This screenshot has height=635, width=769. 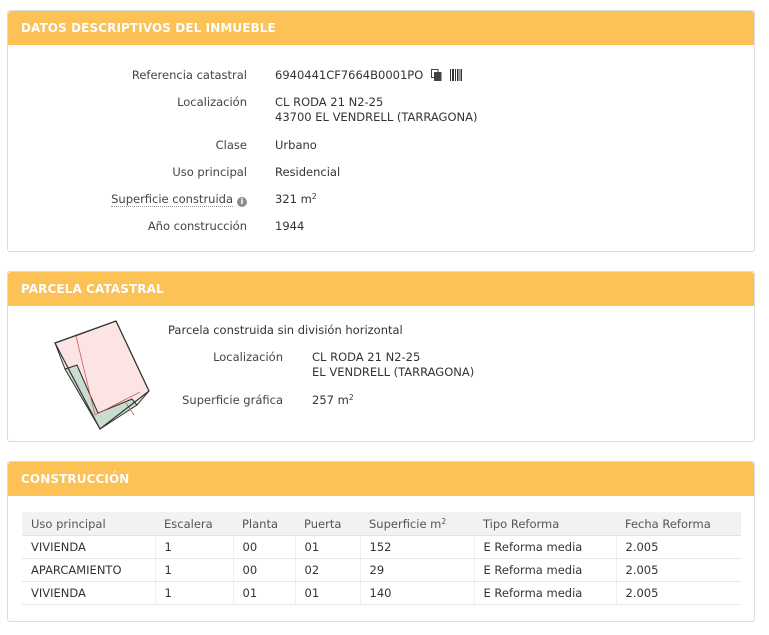 I want to click on clase-value: Urbano, so click(x=296, y=145).